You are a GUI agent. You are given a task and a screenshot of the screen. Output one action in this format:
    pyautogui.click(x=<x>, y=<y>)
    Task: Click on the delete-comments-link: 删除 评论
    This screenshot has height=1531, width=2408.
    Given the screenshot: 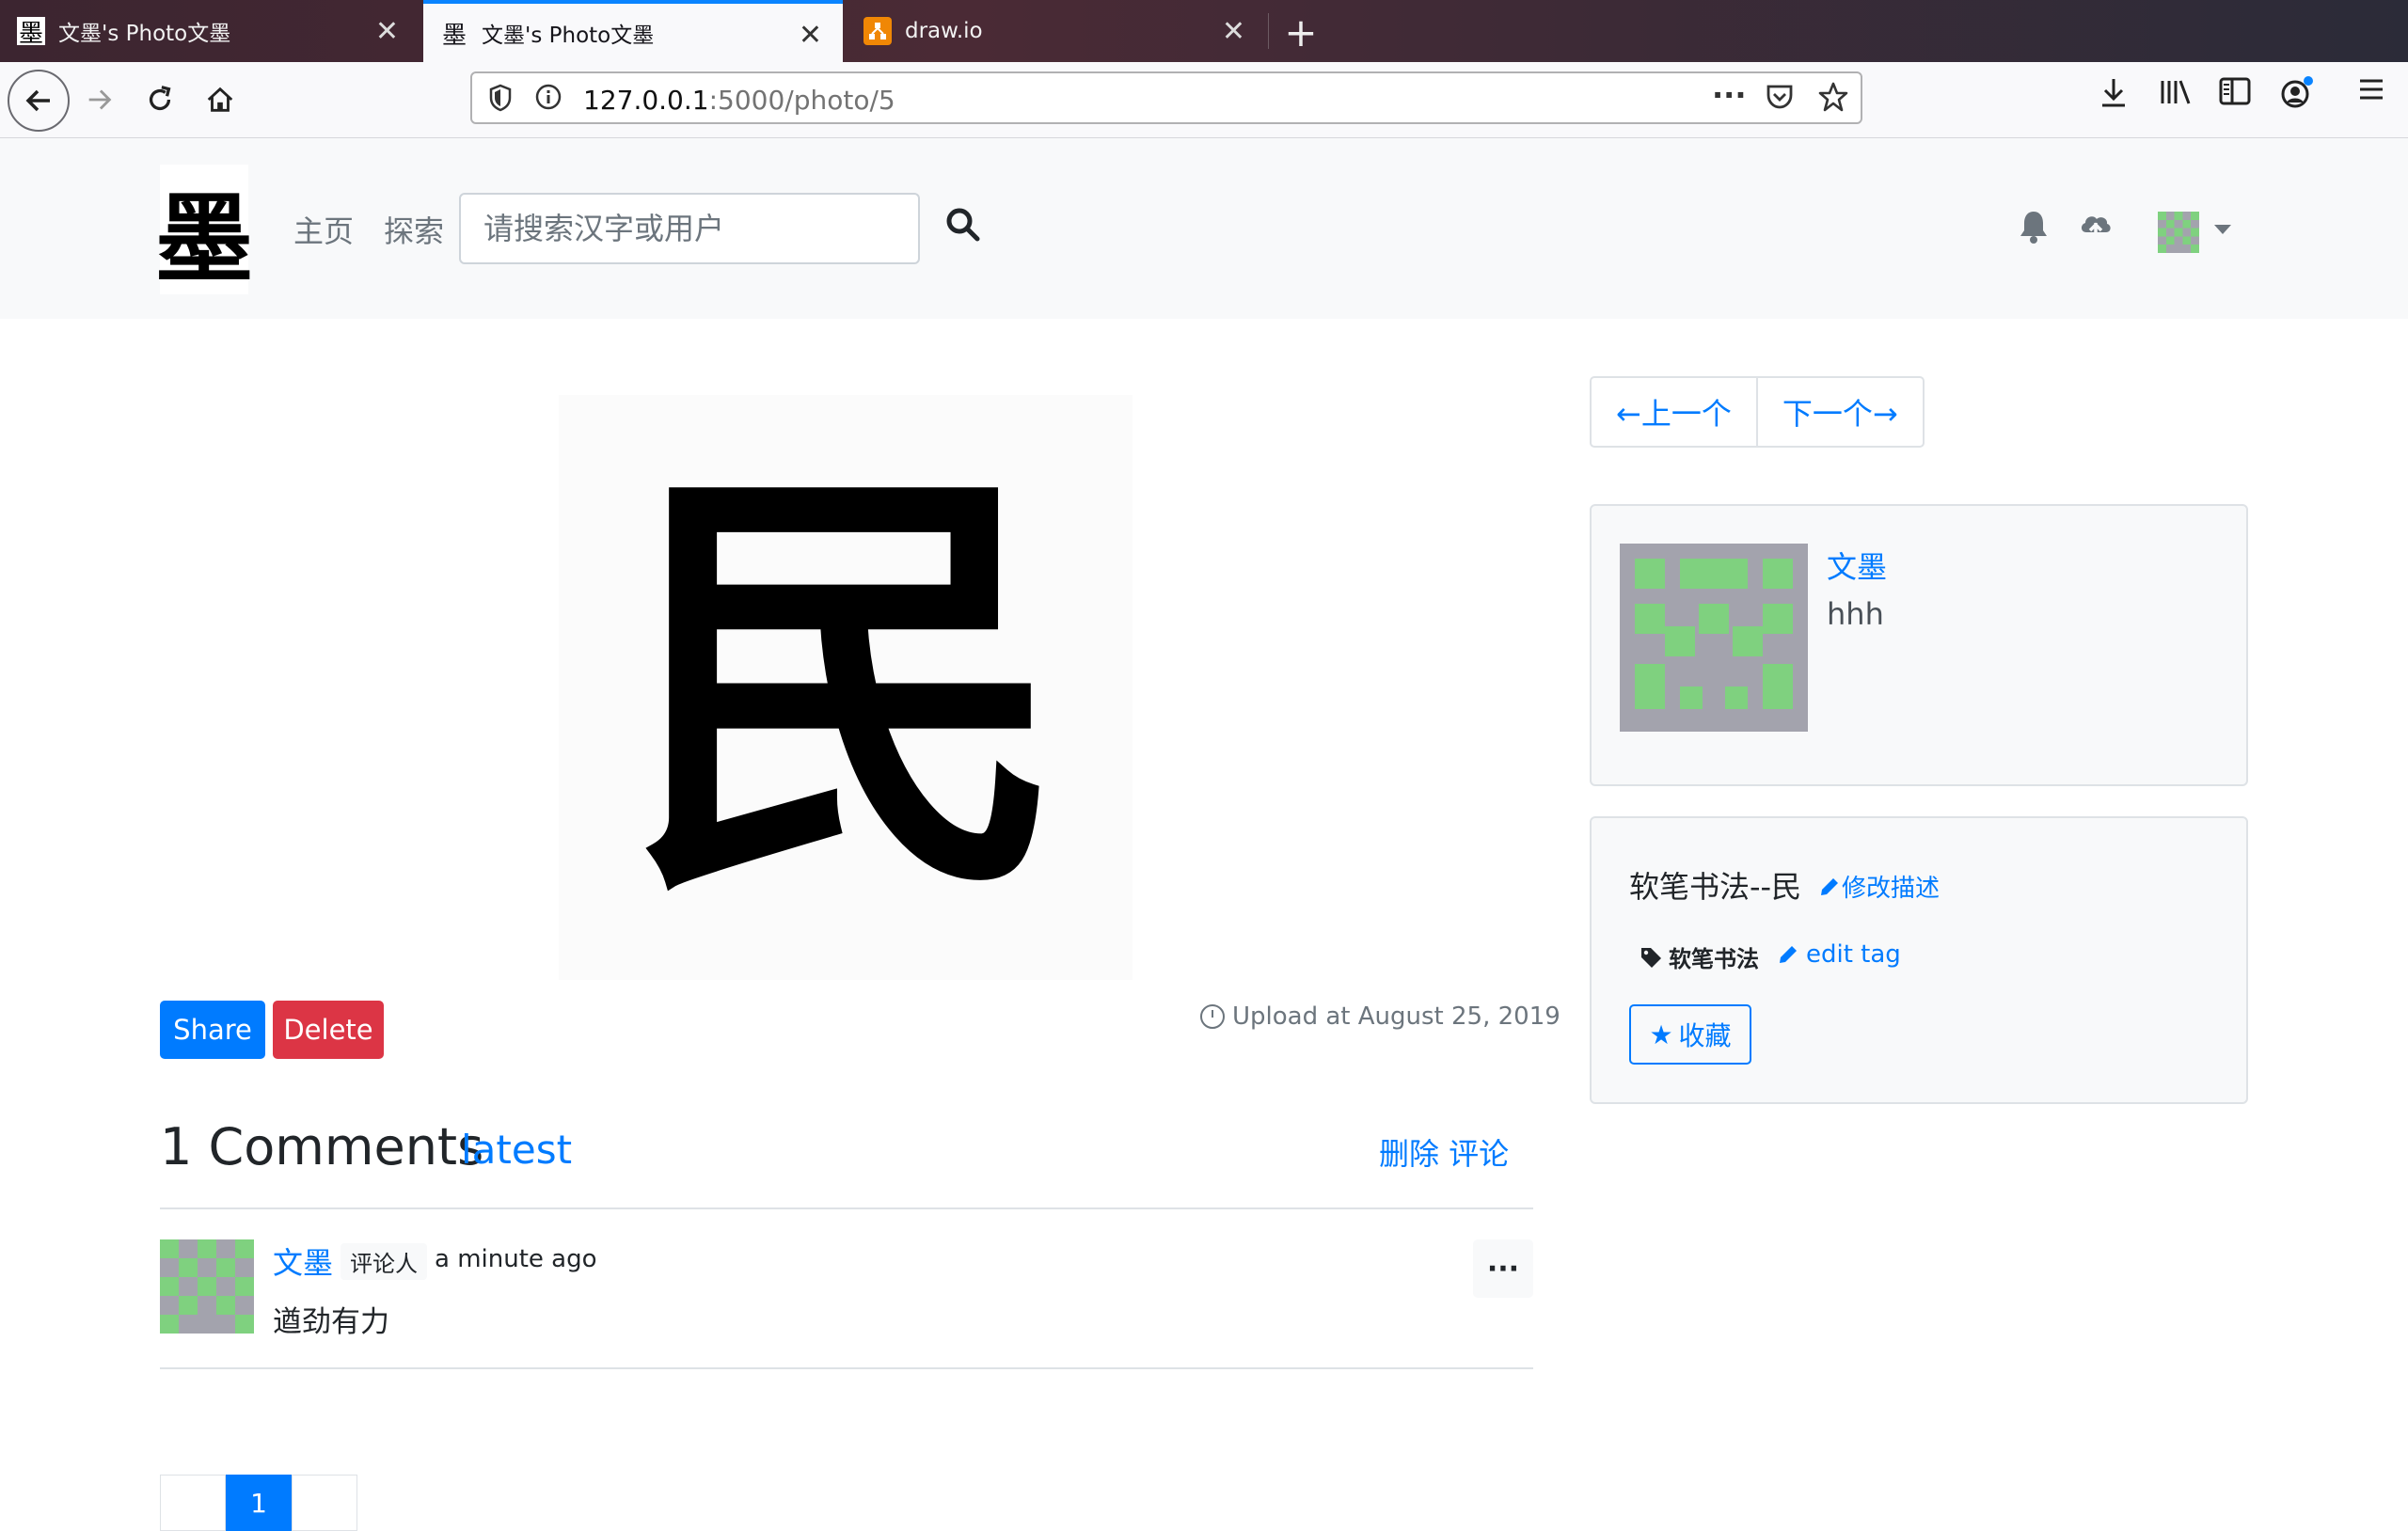 What is the action you would take?
    pyautogui.click(x=1444, y=1152)
    